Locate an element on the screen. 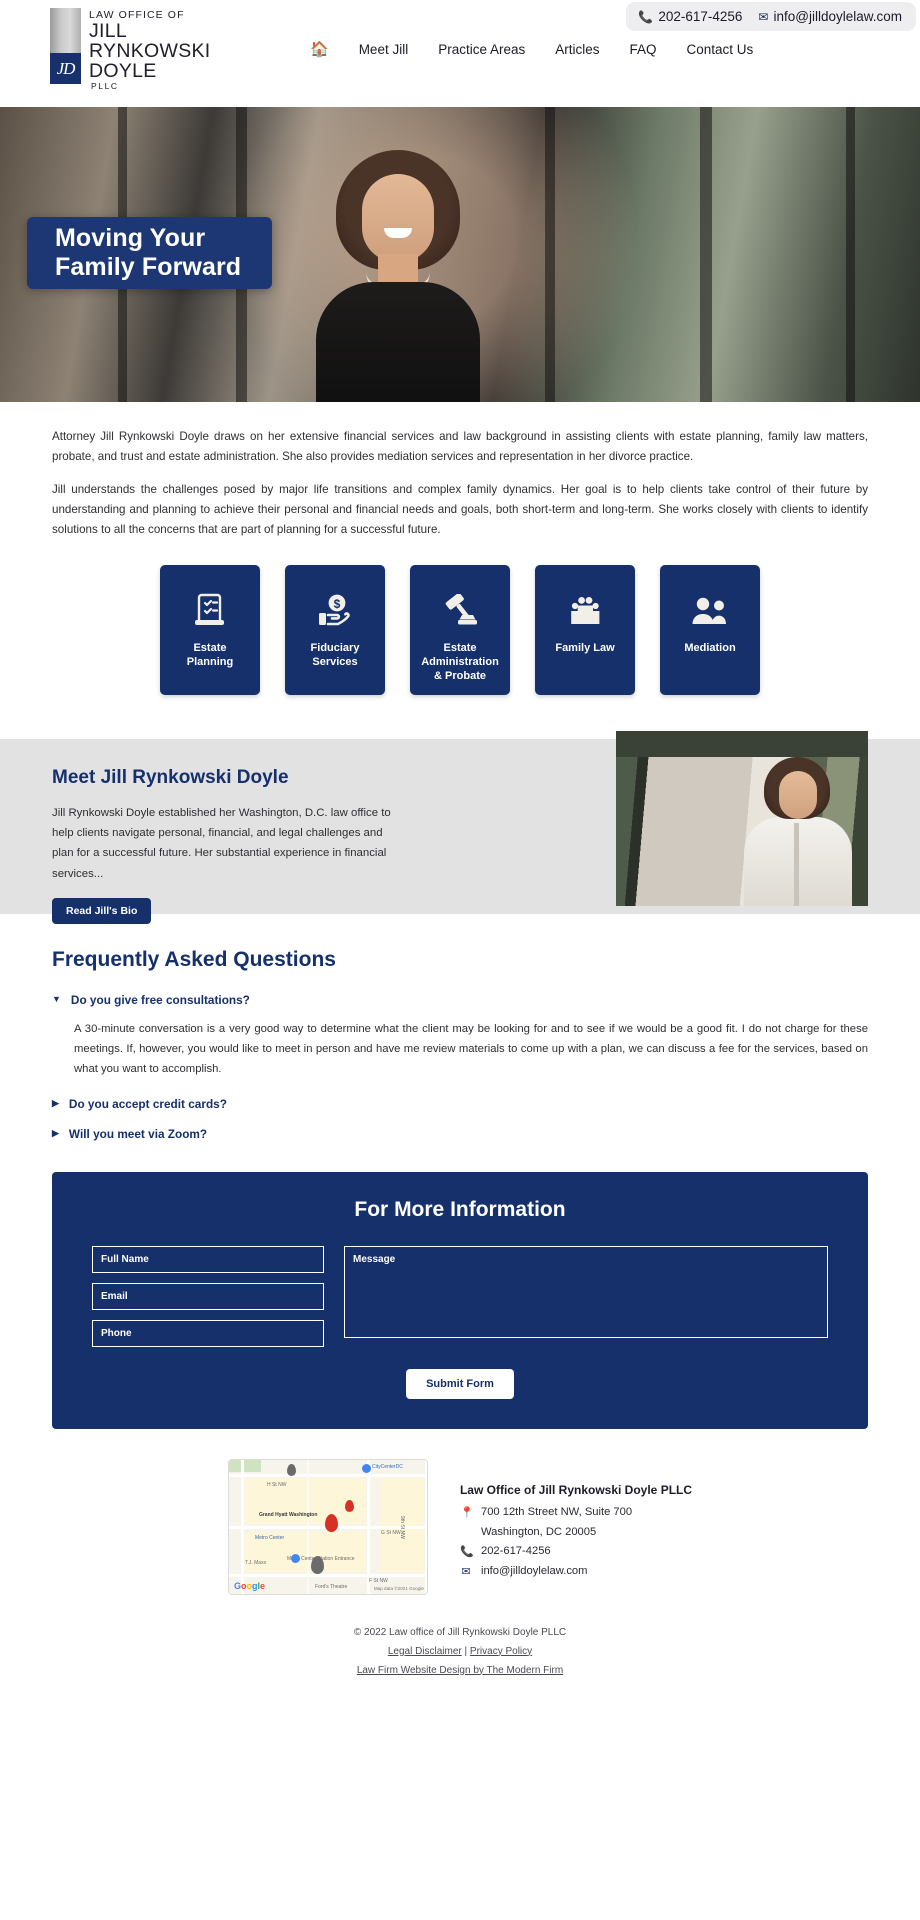 The width and height of the screenshot is (920, 1920). faq-question-label: Do you give free consultations? is located at coordinates (160, 999).